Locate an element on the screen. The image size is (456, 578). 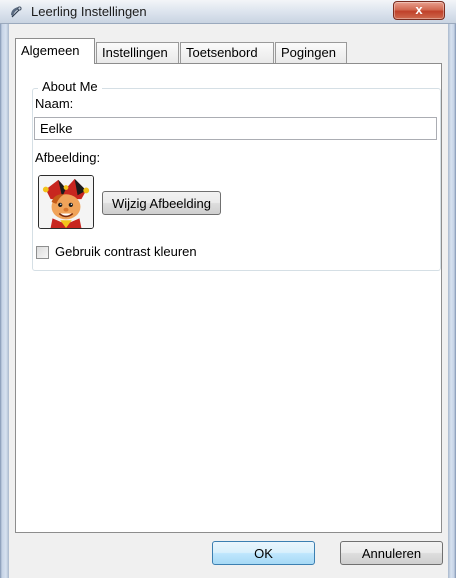
tab-toetsenbord: Toetsenbord is located at coordinates (227, 52).